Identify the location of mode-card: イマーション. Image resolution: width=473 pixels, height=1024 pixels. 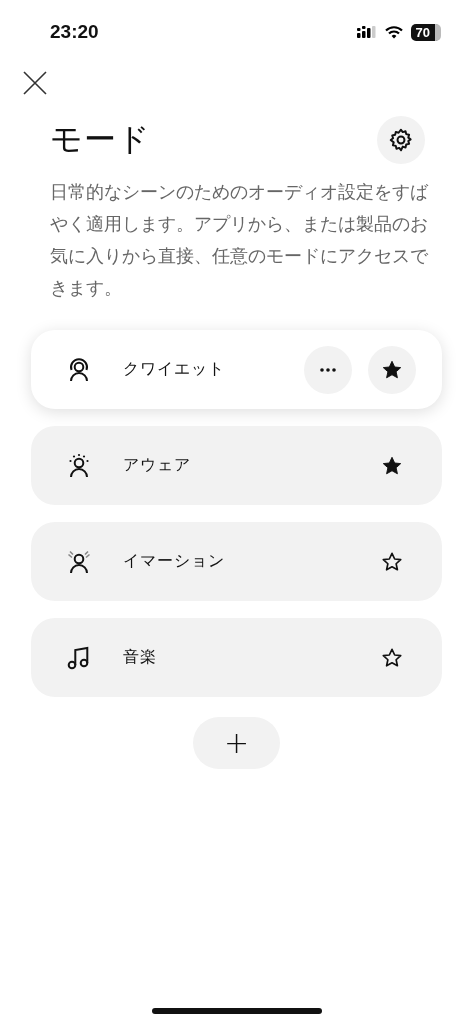
(236, 561).